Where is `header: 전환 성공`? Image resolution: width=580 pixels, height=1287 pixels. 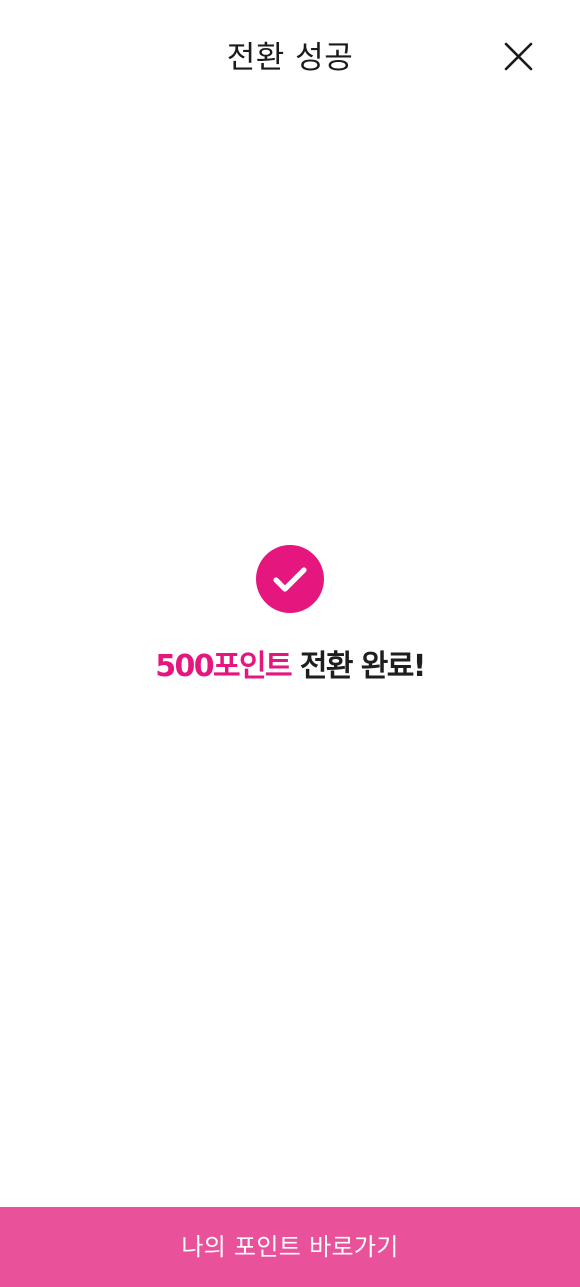
header: 전환 성공 is located at coordinates (290, 58).